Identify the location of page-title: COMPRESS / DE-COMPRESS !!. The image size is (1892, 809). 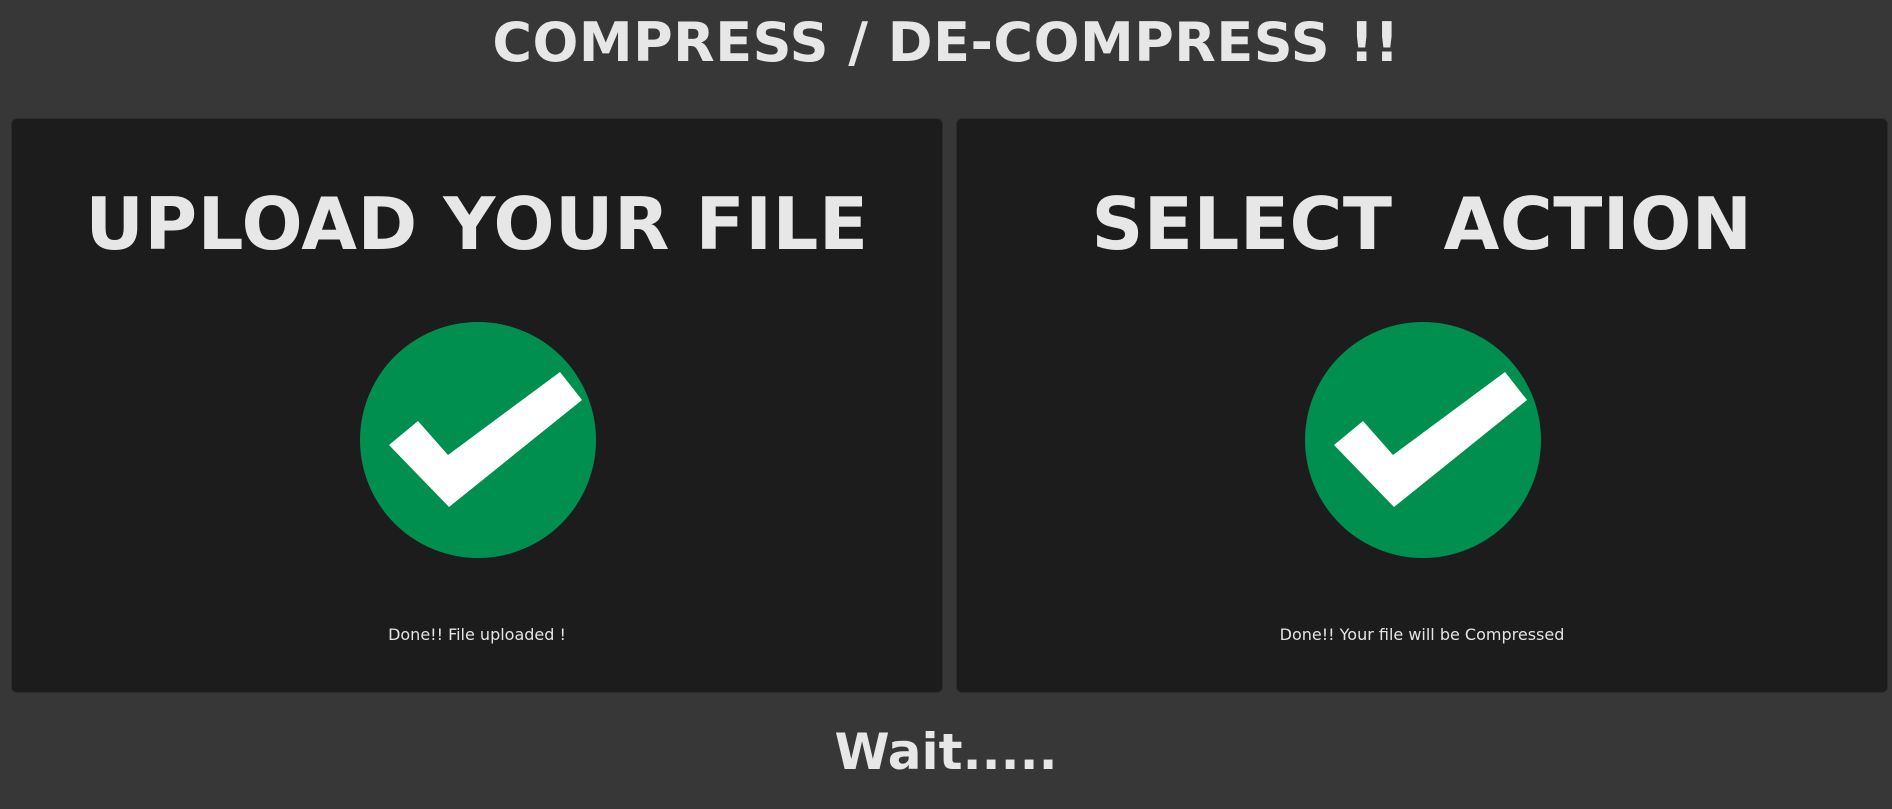
(946, 42).